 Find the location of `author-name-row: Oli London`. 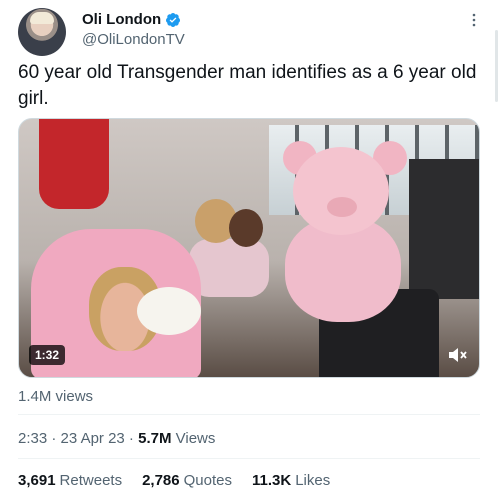

author-name-row: Oli London is located at coordinates (131, 19).